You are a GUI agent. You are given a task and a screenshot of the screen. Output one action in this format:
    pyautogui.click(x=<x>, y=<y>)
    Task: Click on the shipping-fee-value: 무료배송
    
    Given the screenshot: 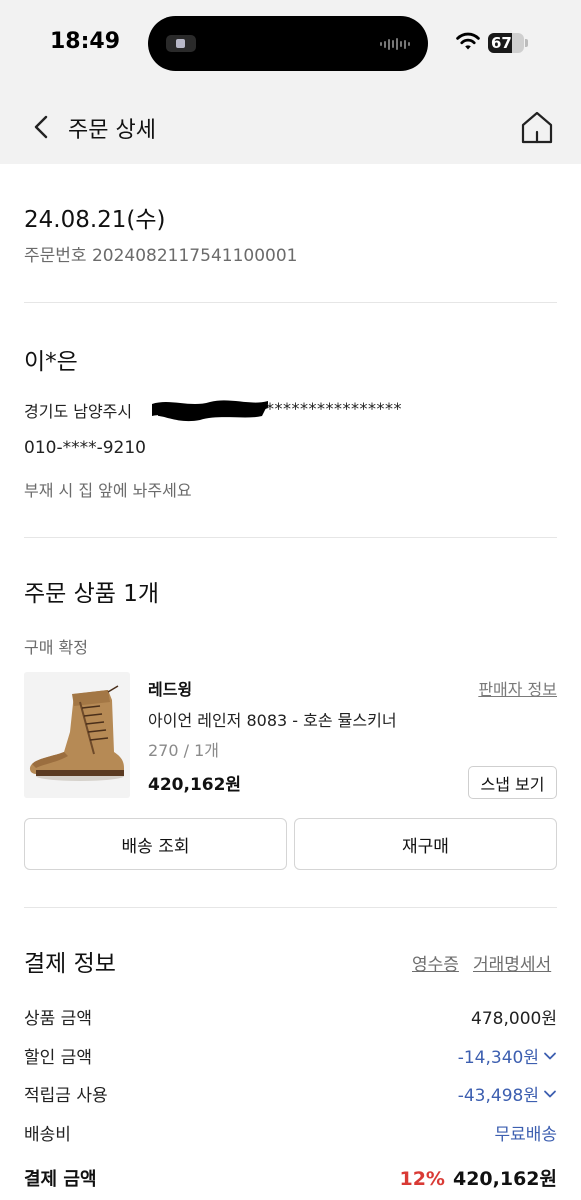 What is the action you would take?
    pyautogui.click(x=525, y=1132)
    